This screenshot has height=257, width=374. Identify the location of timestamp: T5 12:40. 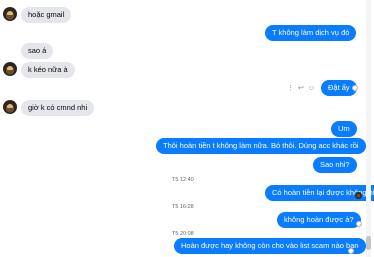
(183, 180).